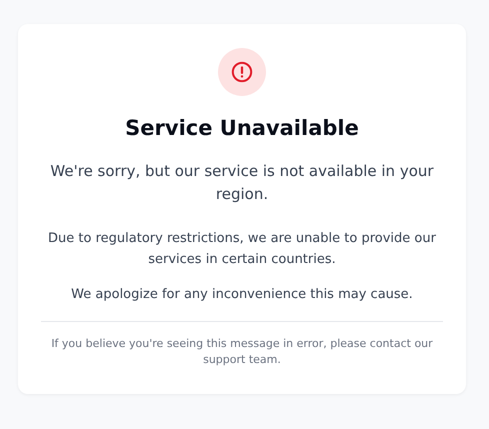  I want to click on page-title: Service Unavailable, so click(242, 128).